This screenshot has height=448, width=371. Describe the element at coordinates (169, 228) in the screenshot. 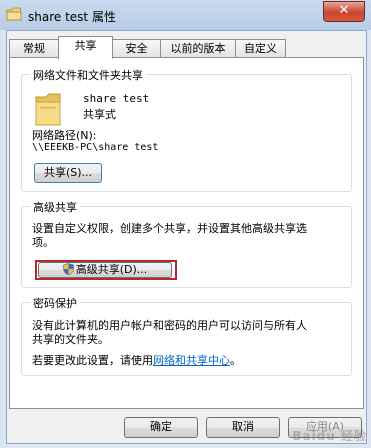

I see `advanced-description-line1: 设置自定义权限，创建多个共享，并设置其他高级共享选` at that location.